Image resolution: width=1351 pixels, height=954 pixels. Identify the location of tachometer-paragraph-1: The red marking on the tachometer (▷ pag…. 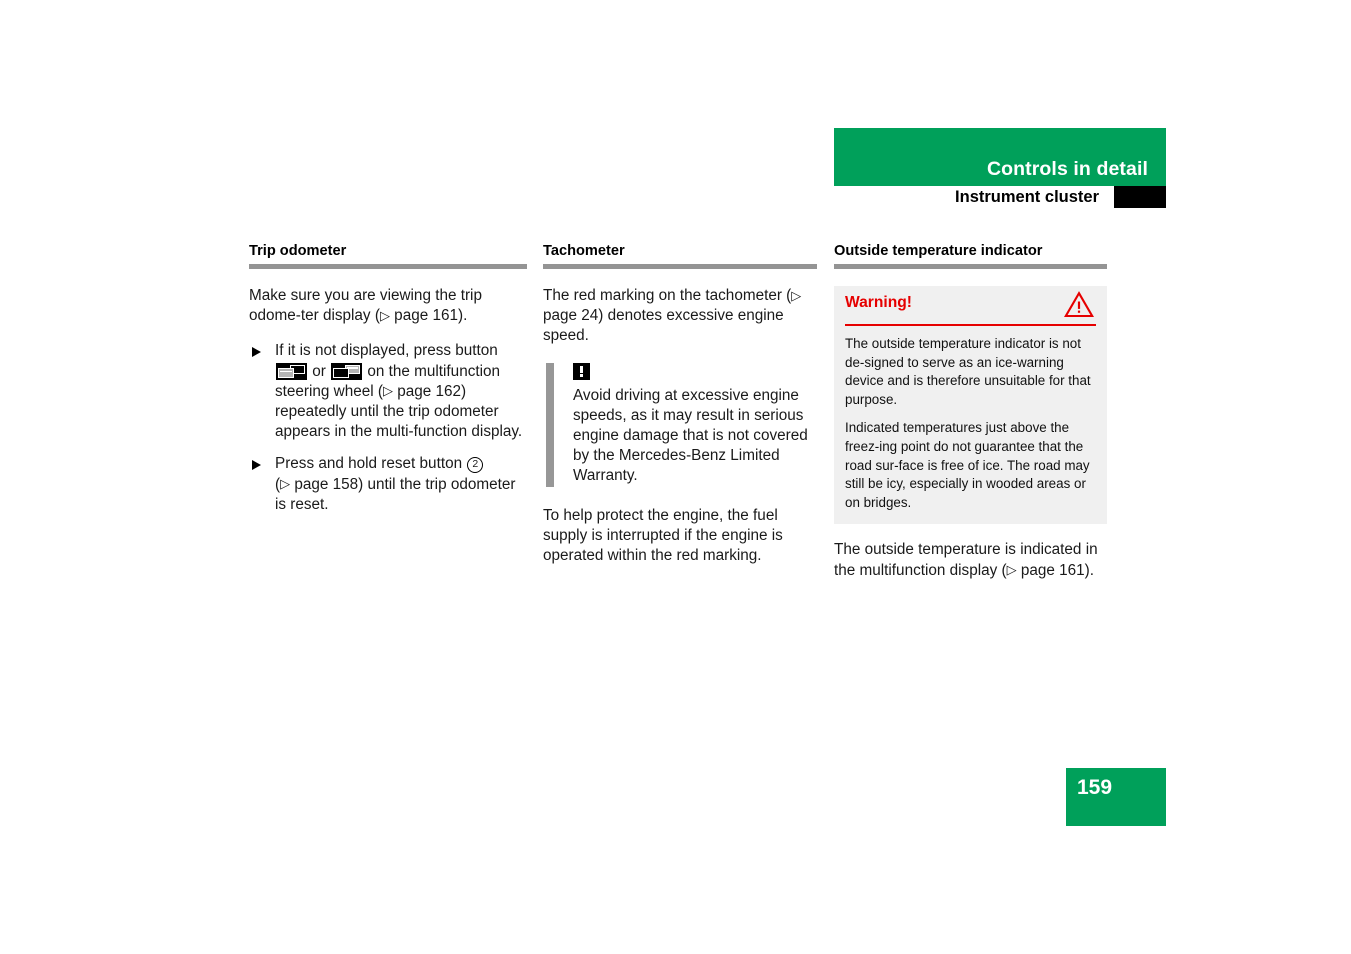
(680, 316).